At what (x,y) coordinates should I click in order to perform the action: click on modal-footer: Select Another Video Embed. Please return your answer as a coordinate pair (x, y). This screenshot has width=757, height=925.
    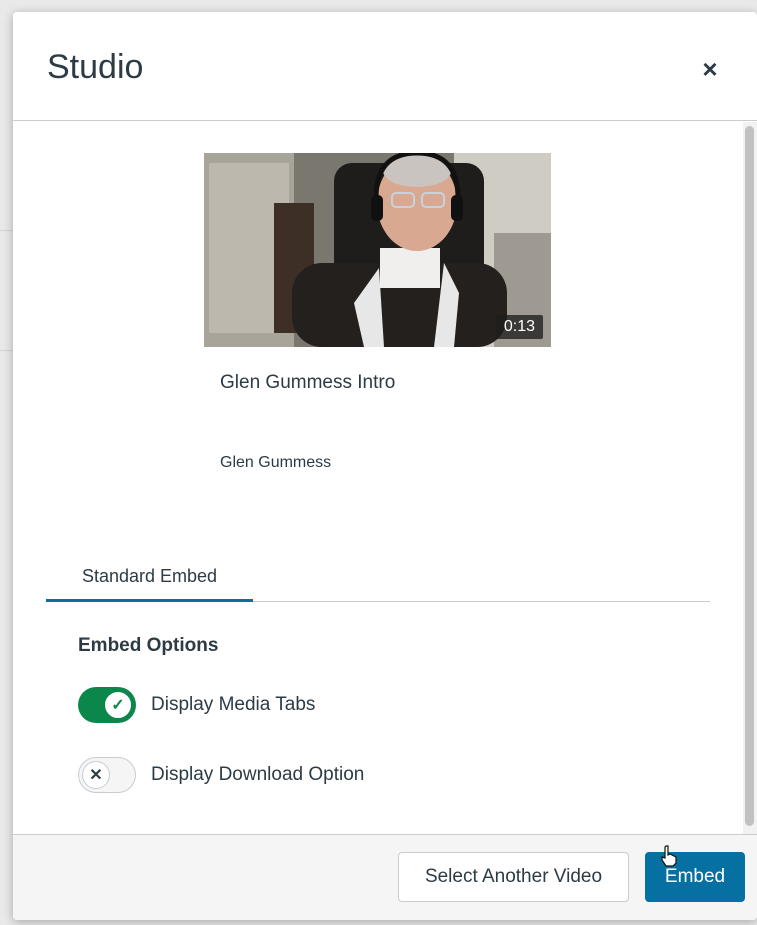
    Looking at the image, I should click on (385, 877).